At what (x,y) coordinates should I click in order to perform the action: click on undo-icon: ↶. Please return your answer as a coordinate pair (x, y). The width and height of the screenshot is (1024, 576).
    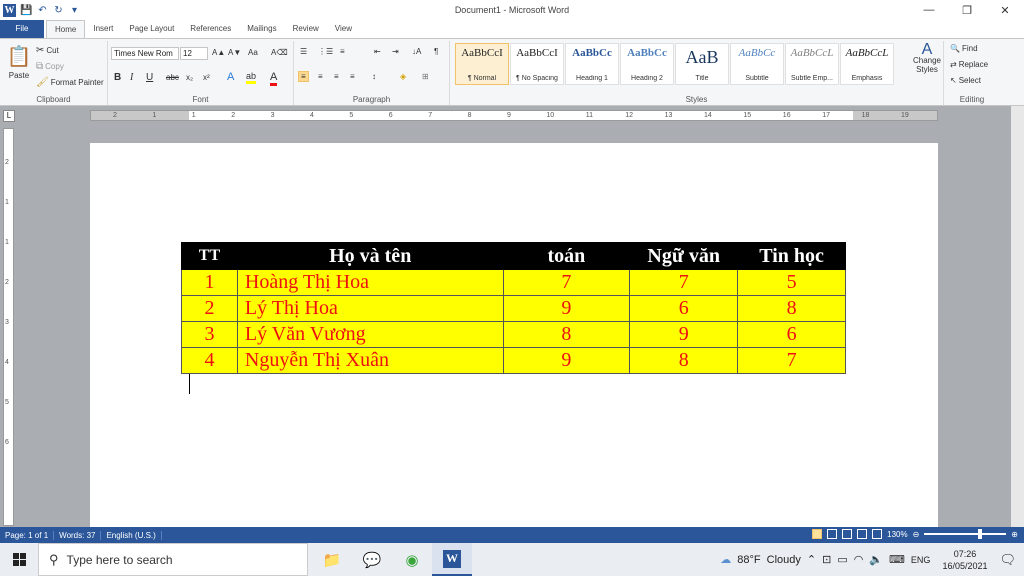
    Looking at the image, I should click on (42, 10).